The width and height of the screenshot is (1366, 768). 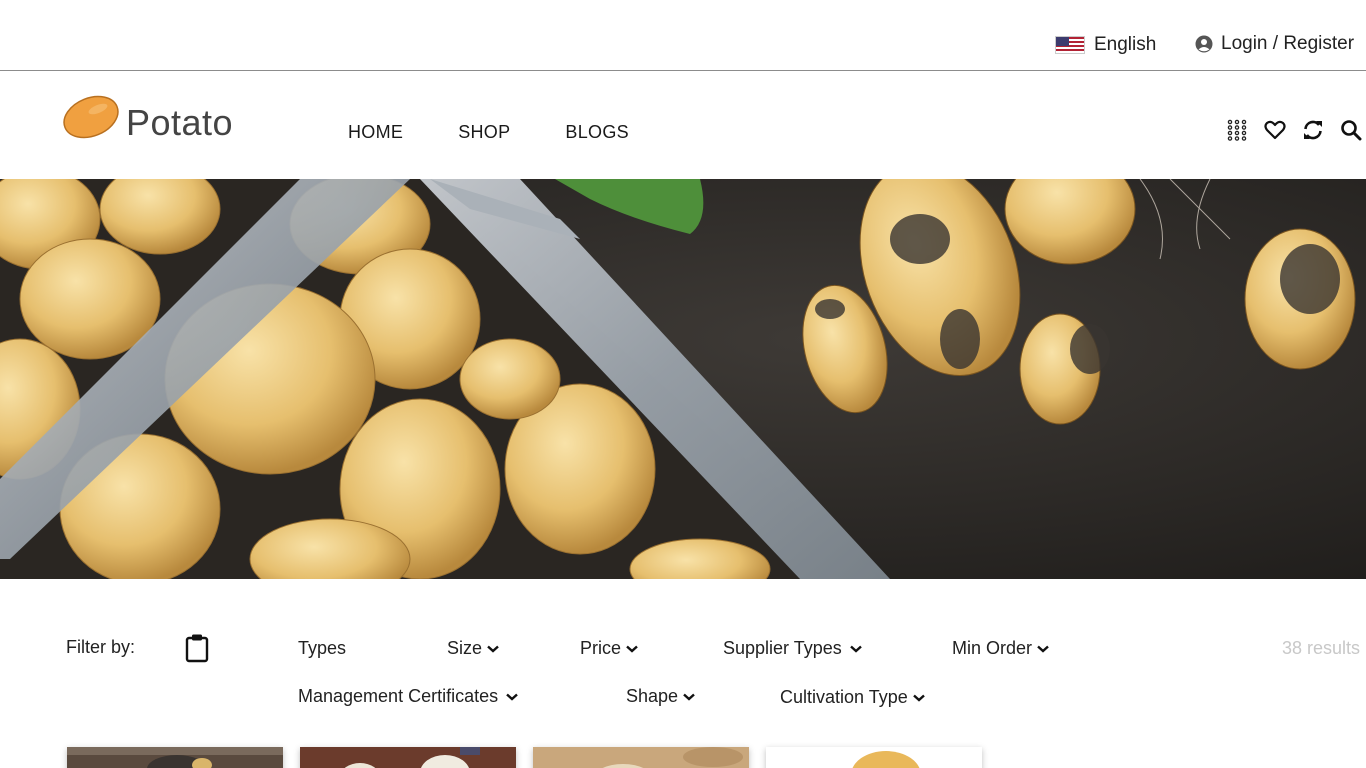 What do you see at coordinates (180, 122) in the screenshot?
I see `logo-text: Potato` at bounding box center [180, 122].